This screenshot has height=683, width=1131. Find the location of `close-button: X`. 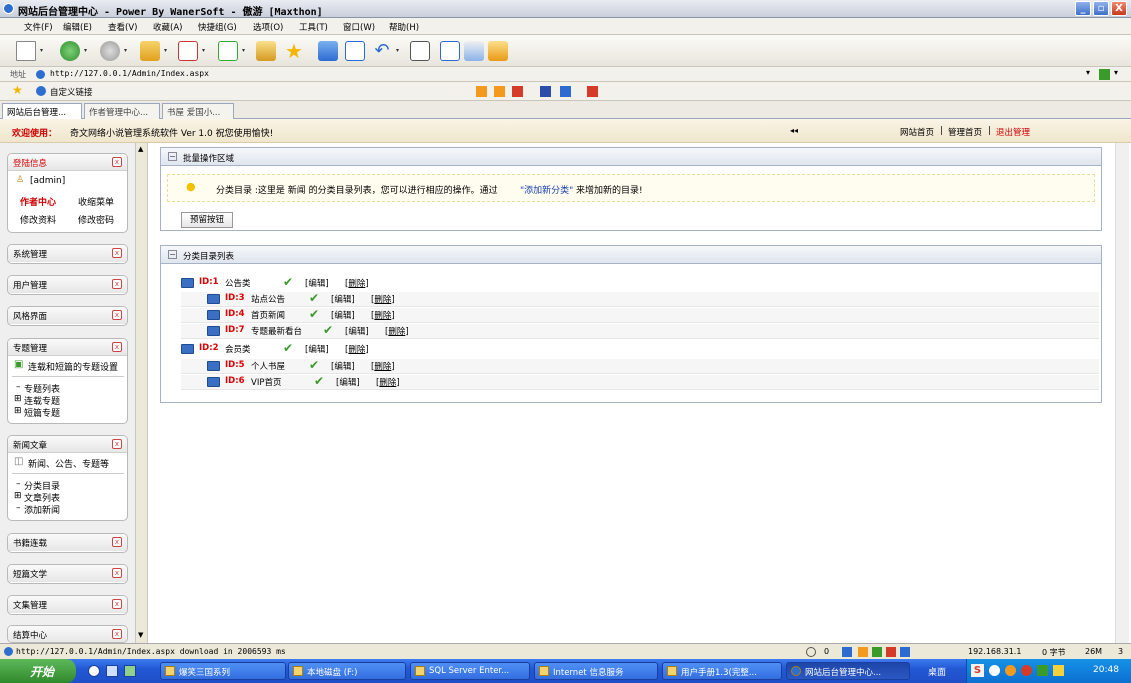

close-button: X is located at coordinates (1119, 8).